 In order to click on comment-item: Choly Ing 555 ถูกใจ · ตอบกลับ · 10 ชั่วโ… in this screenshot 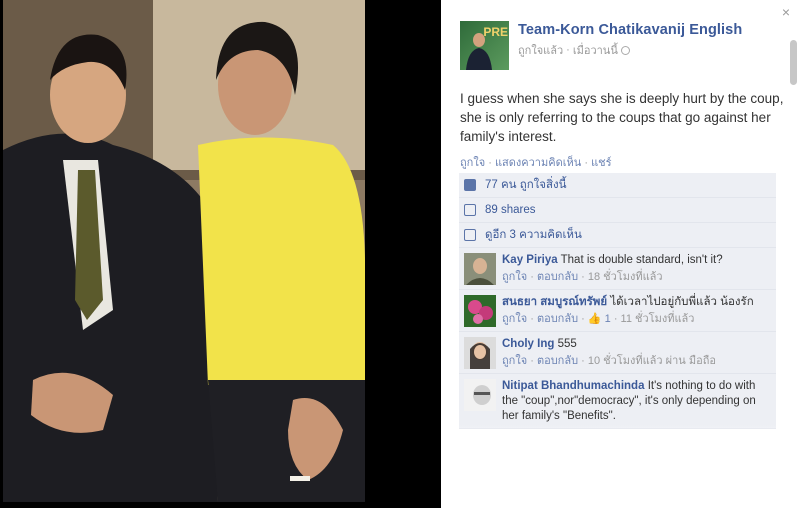, I will do `click(617, 353)`.